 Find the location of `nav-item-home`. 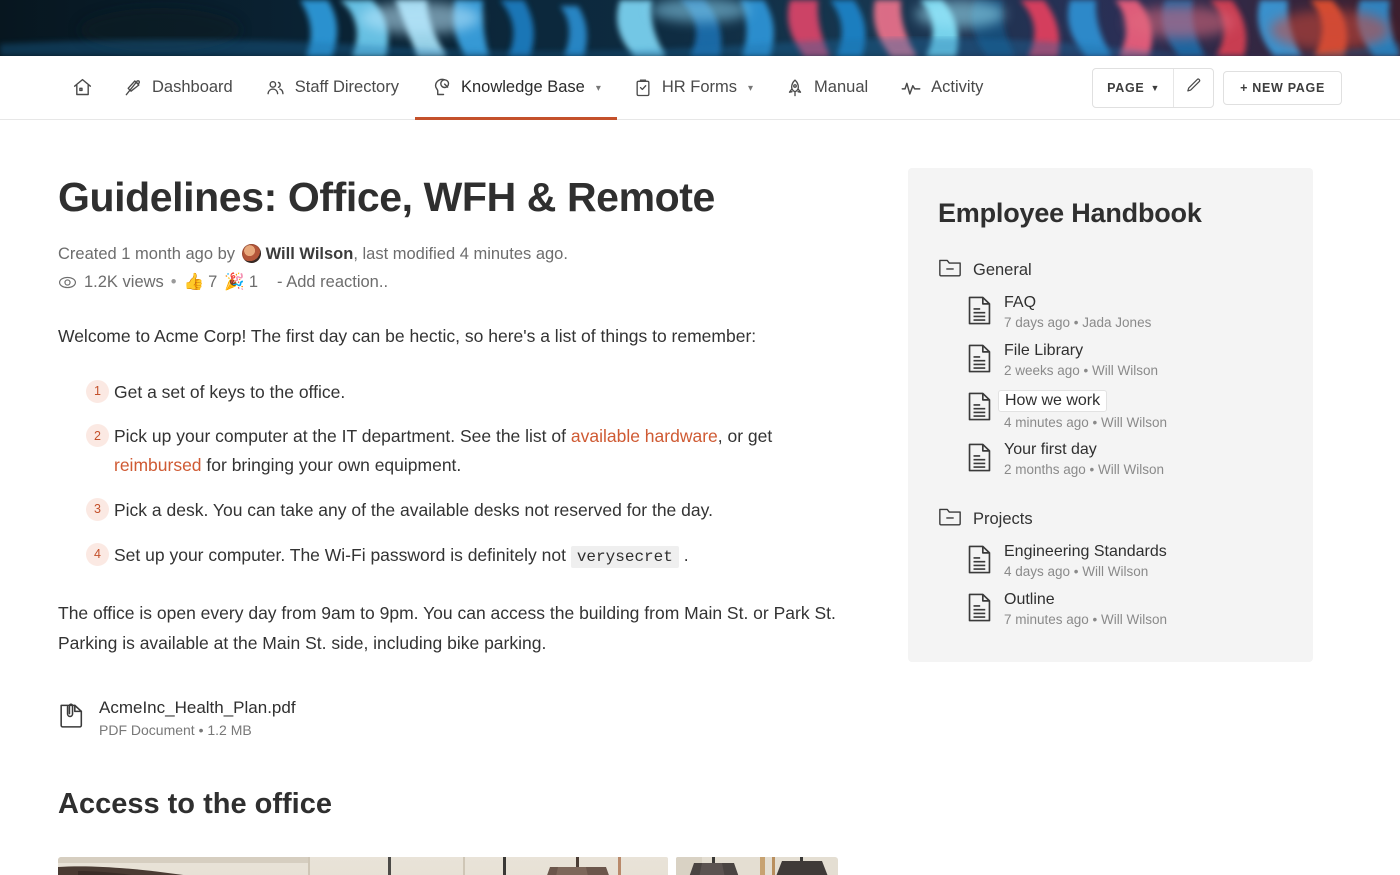

nav-item-home is located at coordinates (82, 88).